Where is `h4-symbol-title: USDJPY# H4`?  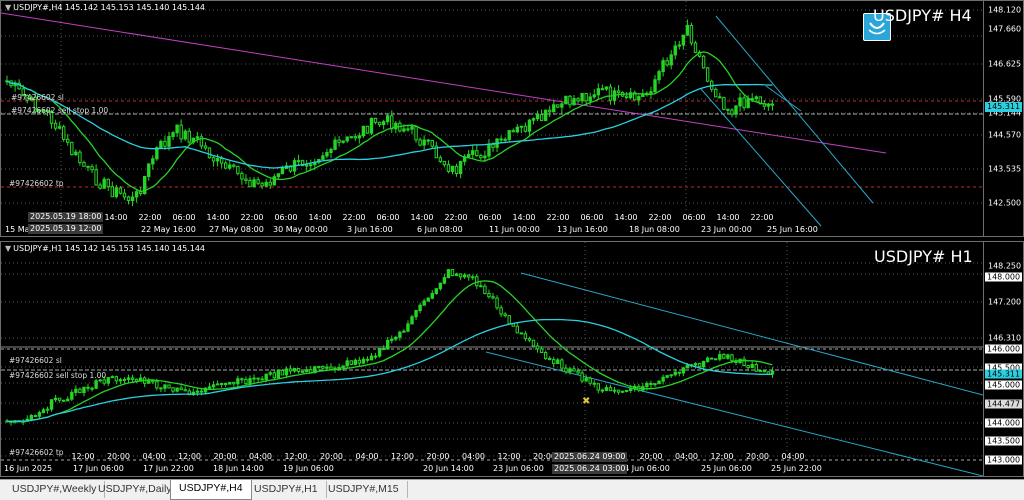
h4-symbol-title: USDJPY# H4 is located at coordinates (922, 15).